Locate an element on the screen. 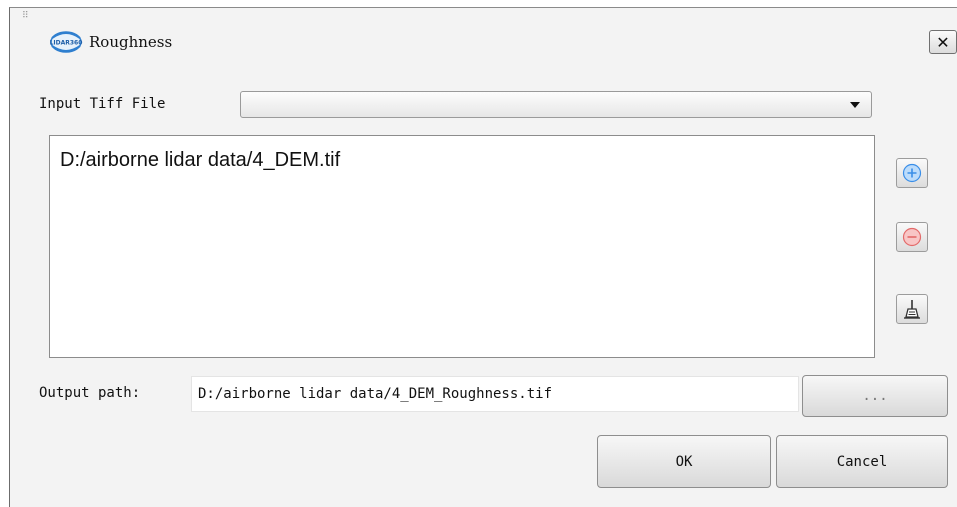 The height and width of the screenshot is (507, 957). grip-icon: ⠿ is located at coordinates (25, 16).